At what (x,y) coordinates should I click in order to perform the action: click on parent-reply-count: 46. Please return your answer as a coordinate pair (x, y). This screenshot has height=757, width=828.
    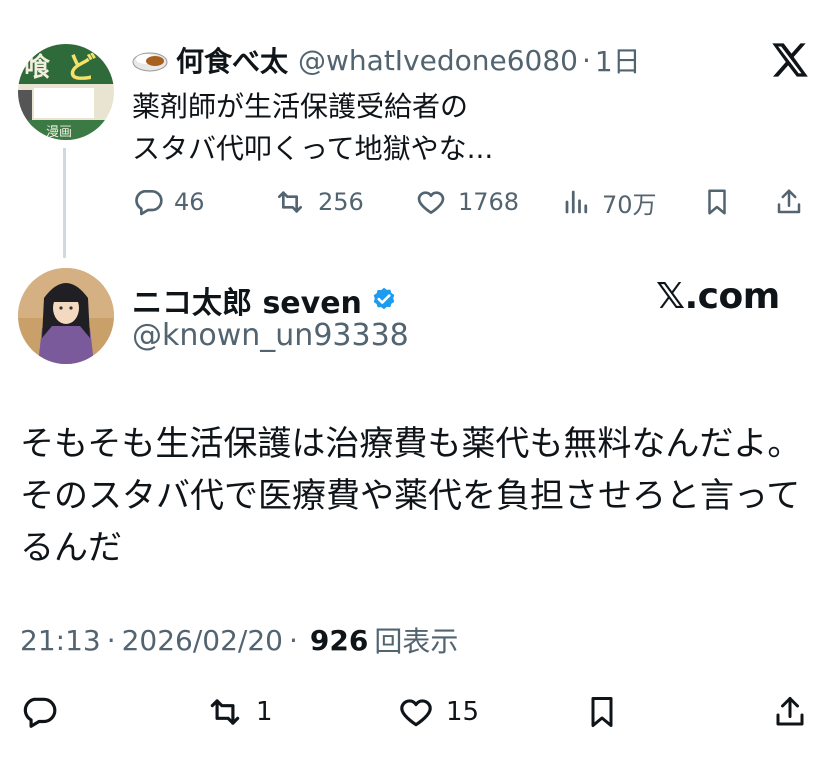
    Looking at the image, I should click on (189, 202).